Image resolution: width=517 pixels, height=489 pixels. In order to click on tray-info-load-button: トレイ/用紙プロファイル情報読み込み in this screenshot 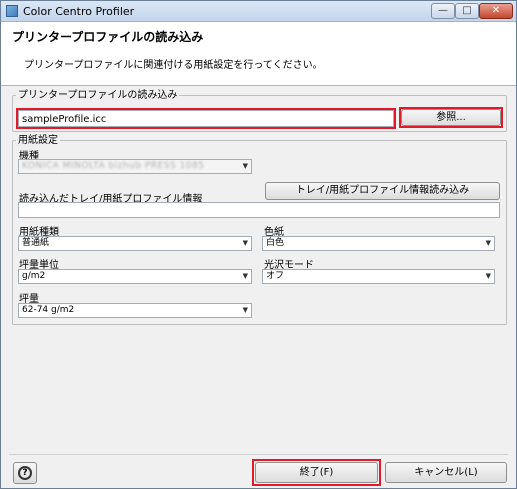, I will do `click(382, 191)`.